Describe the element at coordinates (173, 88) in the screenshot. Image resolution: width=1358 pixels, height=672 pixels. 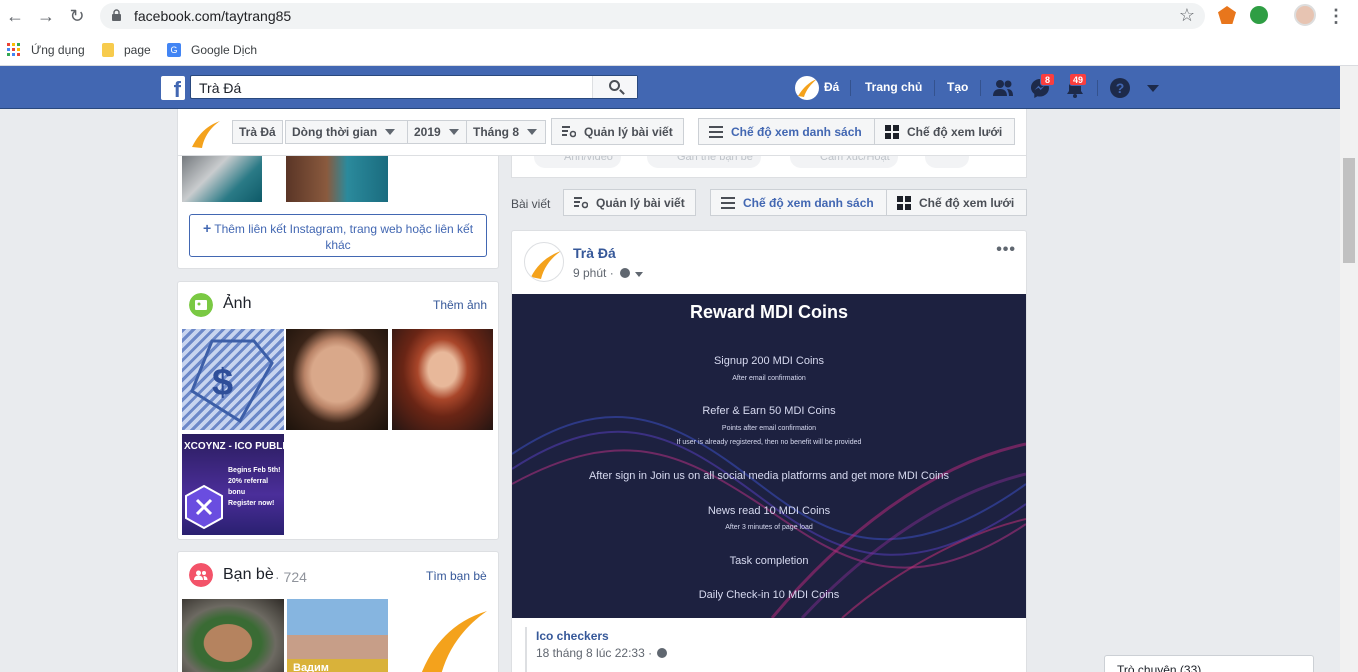
I see `facebook-logo: f` at that location.